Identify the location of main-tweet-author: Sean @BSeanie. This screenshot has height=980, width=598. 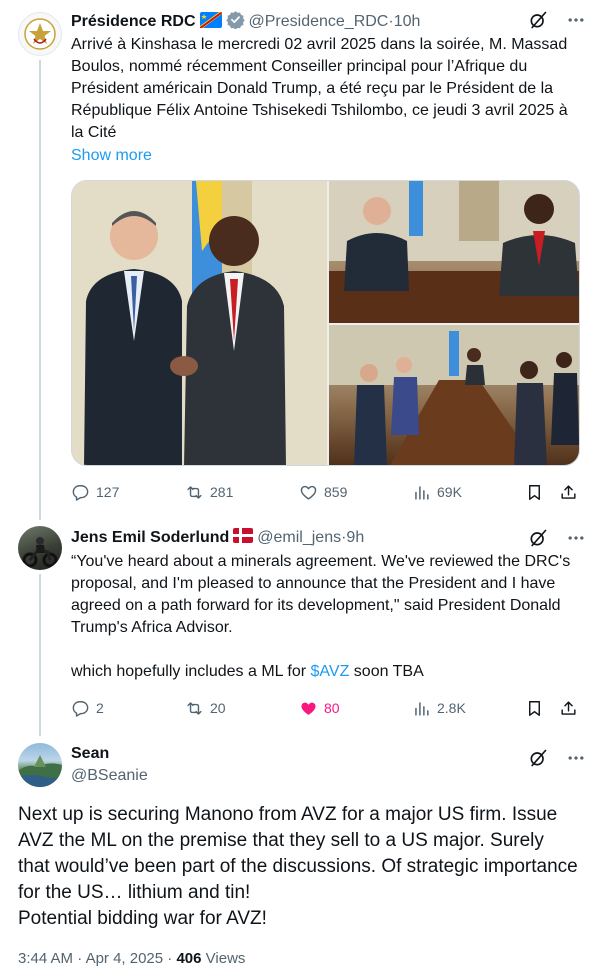
(109, 765).